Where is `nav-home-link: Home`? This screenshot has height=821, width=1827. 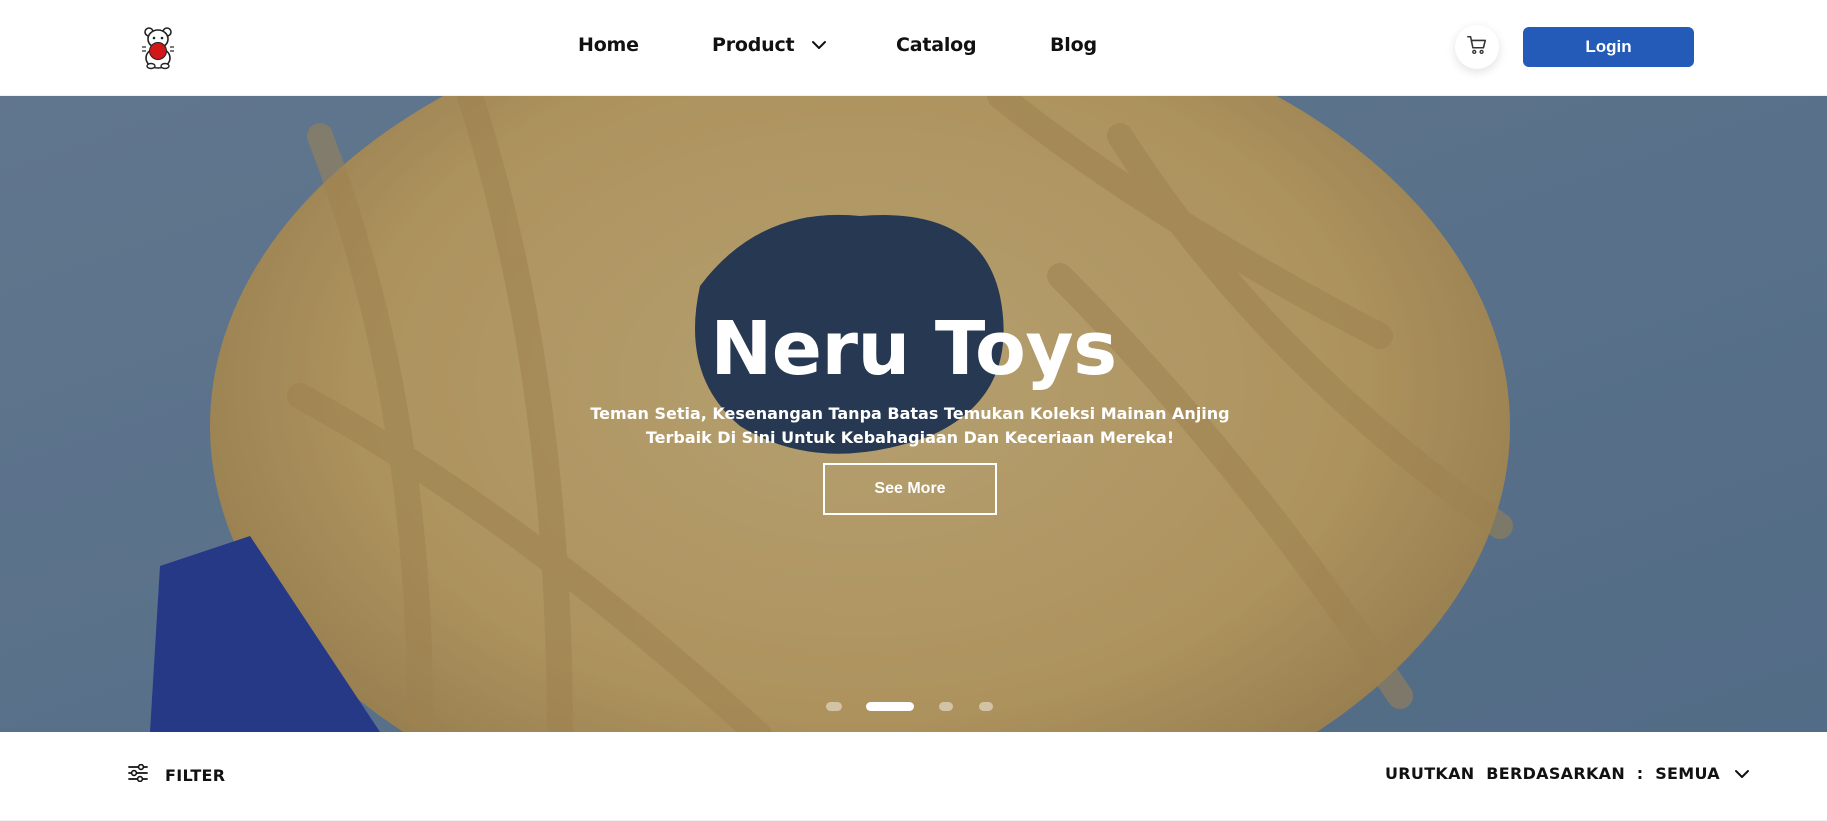
nav-home-link: Home is located at coordinates (608, 45).